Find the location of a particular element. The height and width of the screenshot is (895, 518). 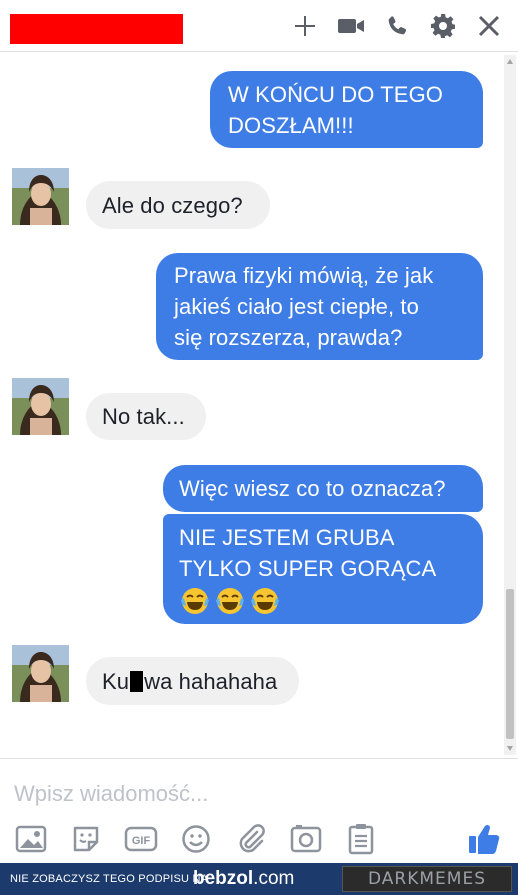

footer-caption: NIE ZOBACZYSZ TEGO PODPISU NA is located at coordinates (109, 879).